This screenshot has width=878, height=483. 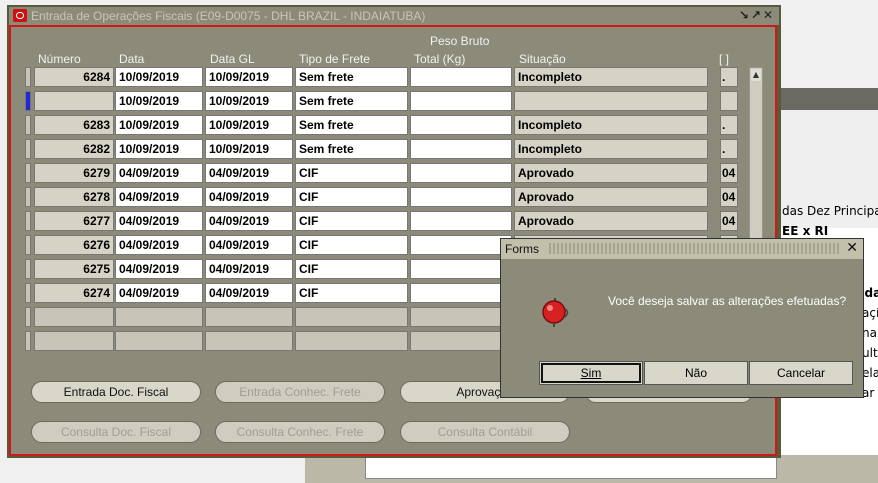 What do you see at coordinates (300, 432) in the screenshot?
I see `consulta-conhec-frete-button: Consulta Conhec. Frete` at bounding box center [300, 432].